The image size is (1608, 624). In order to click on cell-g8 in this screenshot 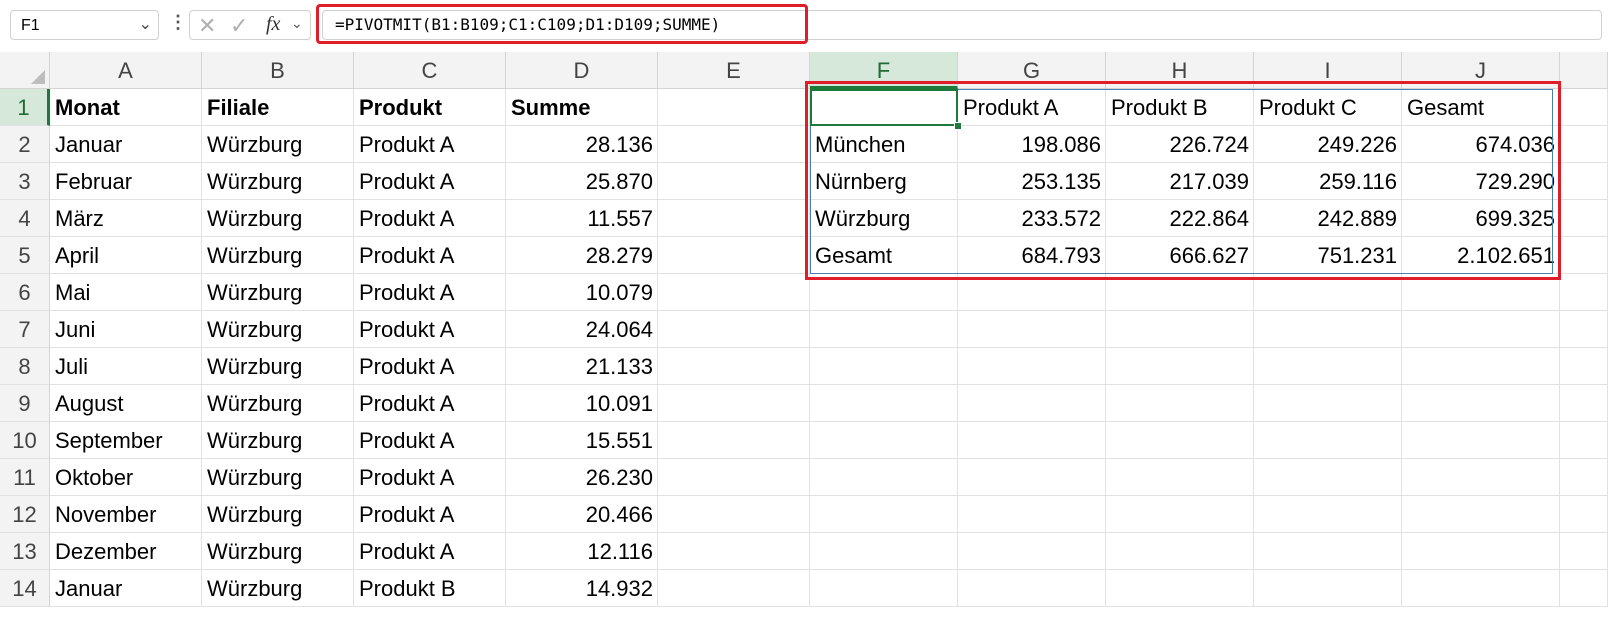, I will do `click(1032, 366)`.